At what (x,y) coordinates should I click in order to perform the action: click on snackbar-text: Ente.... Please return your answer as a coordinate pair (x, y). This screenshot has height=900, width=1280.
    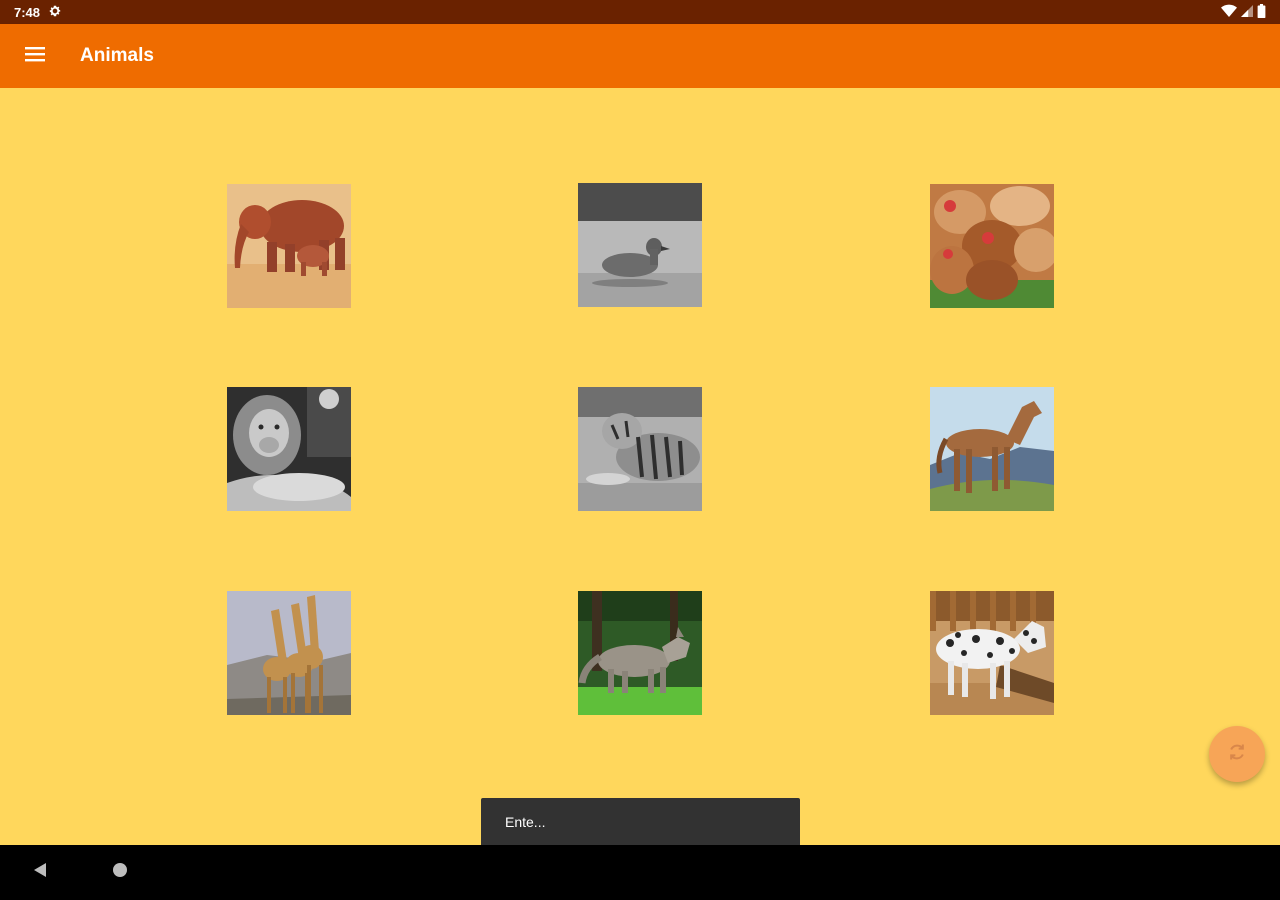
    Looking at the image, I should click on (525, 821).